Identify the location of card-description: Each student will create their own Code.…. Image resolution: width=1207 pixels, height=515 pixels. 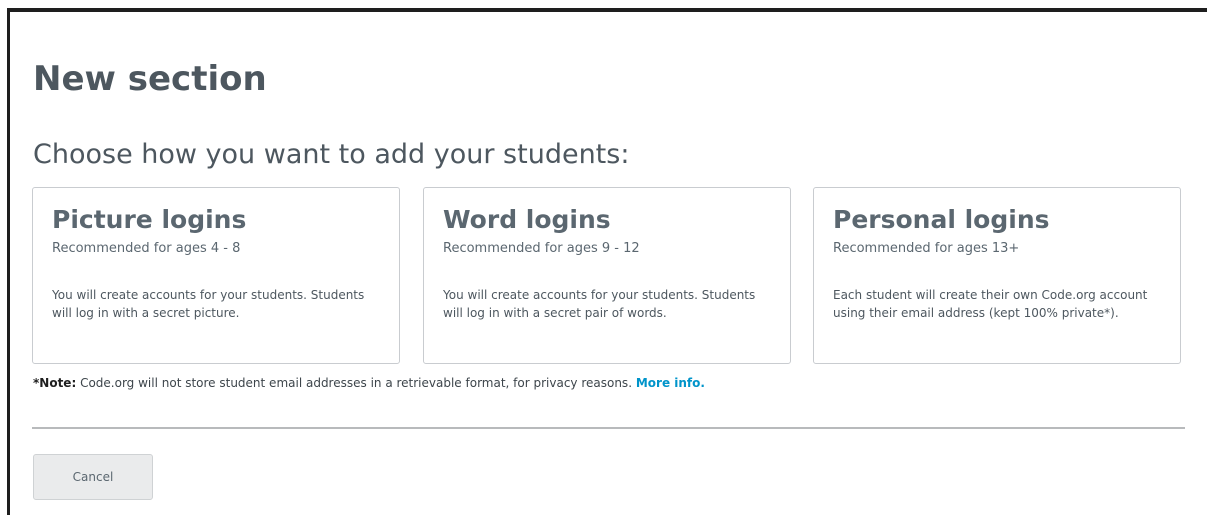
(990, 304).